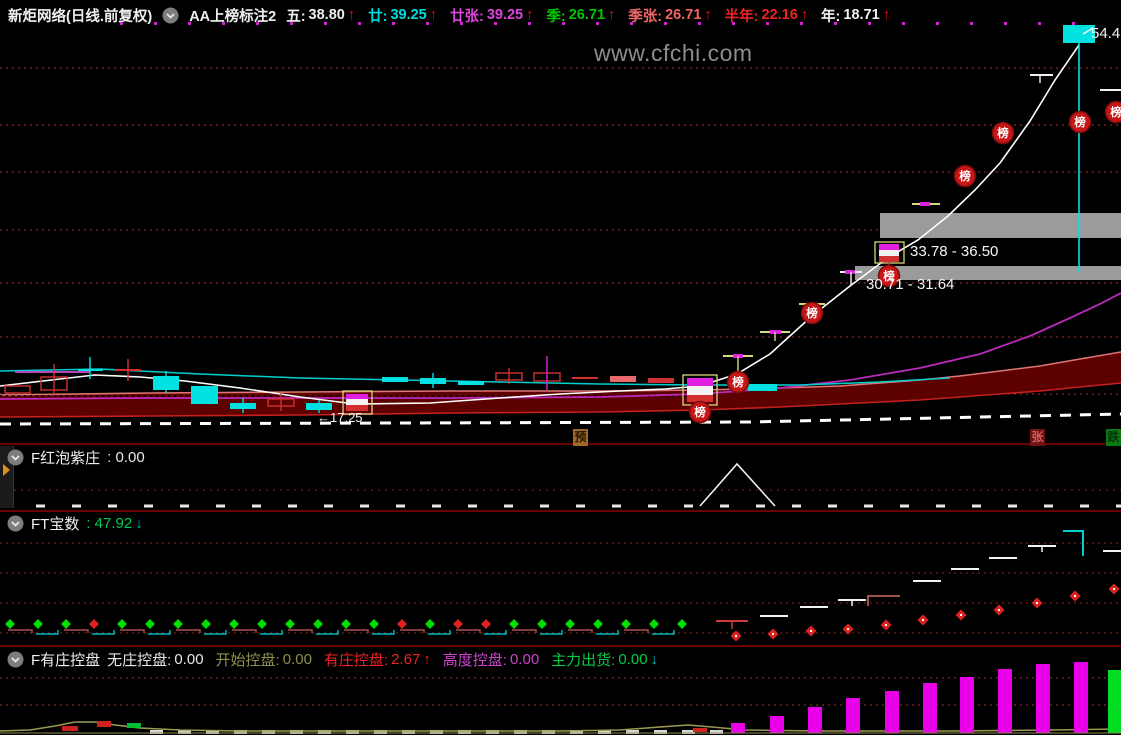  Describe the element at coordinates (556, 16) in the screenshot. I see `quote-label: 季:` at that location.